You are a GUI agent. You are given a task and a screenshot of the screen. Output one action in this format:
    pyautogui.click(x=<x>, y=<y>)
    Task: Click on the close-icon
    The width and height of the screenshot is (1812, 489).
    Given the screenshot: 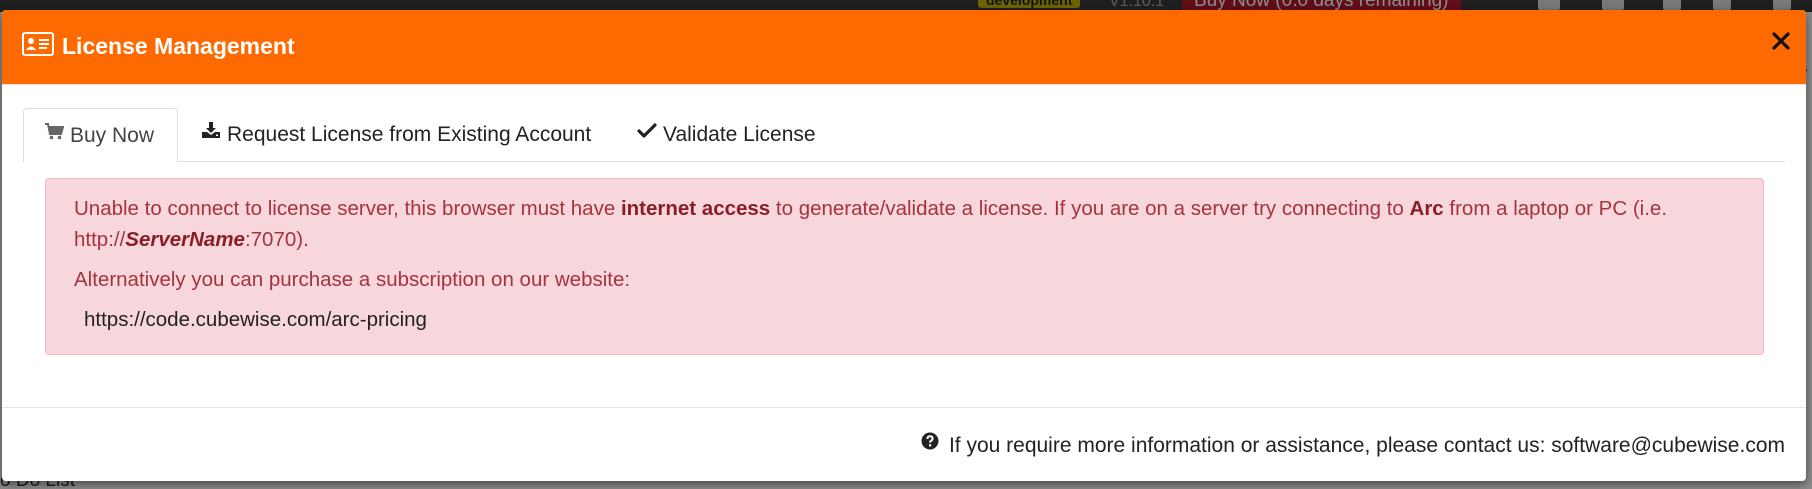 What is the action you would take?
    pyautogui.click(x=1781, y=41)
    